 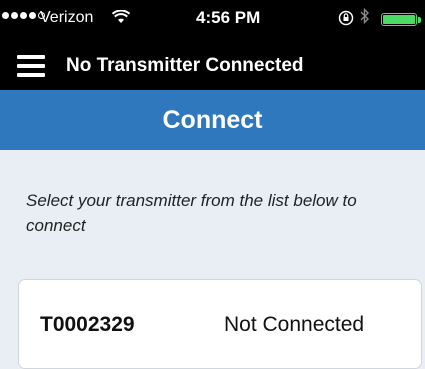 What do you see at coordinates (346, 20) in the screenshot?
I see `orientation-lock-icon` at bounding box center [346, 20].